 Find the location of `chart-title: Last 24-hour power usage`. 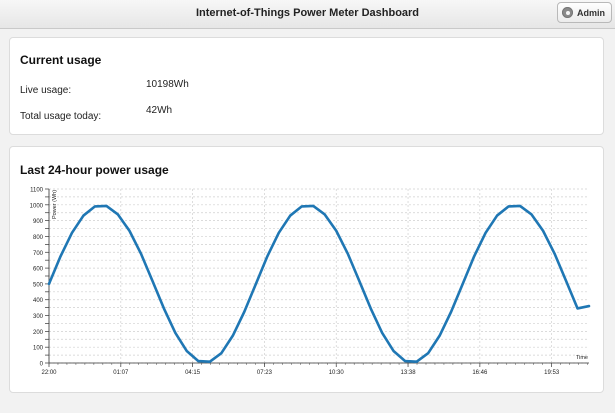

chart-title: Last 24-hour power usage is located at coordinates (94, 170).